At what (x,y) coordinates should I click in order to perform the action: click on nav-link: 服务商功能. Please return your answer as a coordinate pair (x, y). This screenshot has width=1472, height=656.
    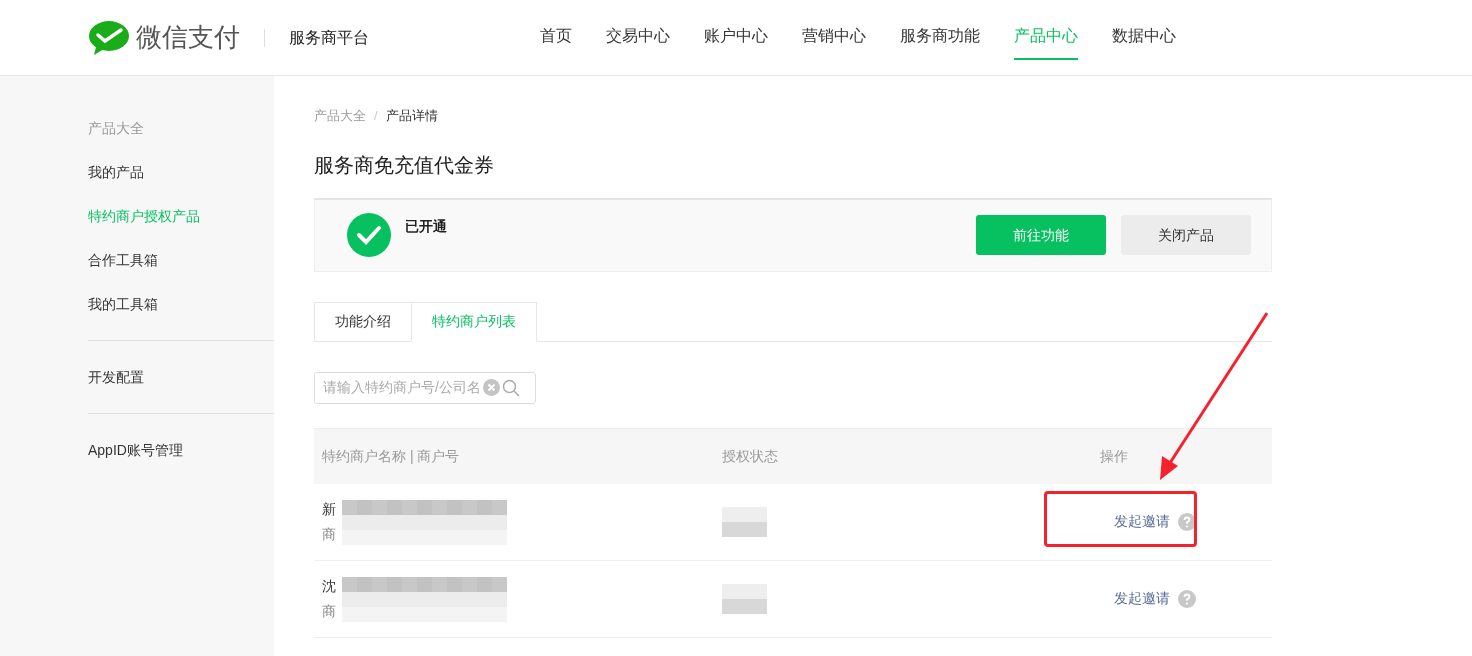
    Looking at the image, I should click on (940, 37).